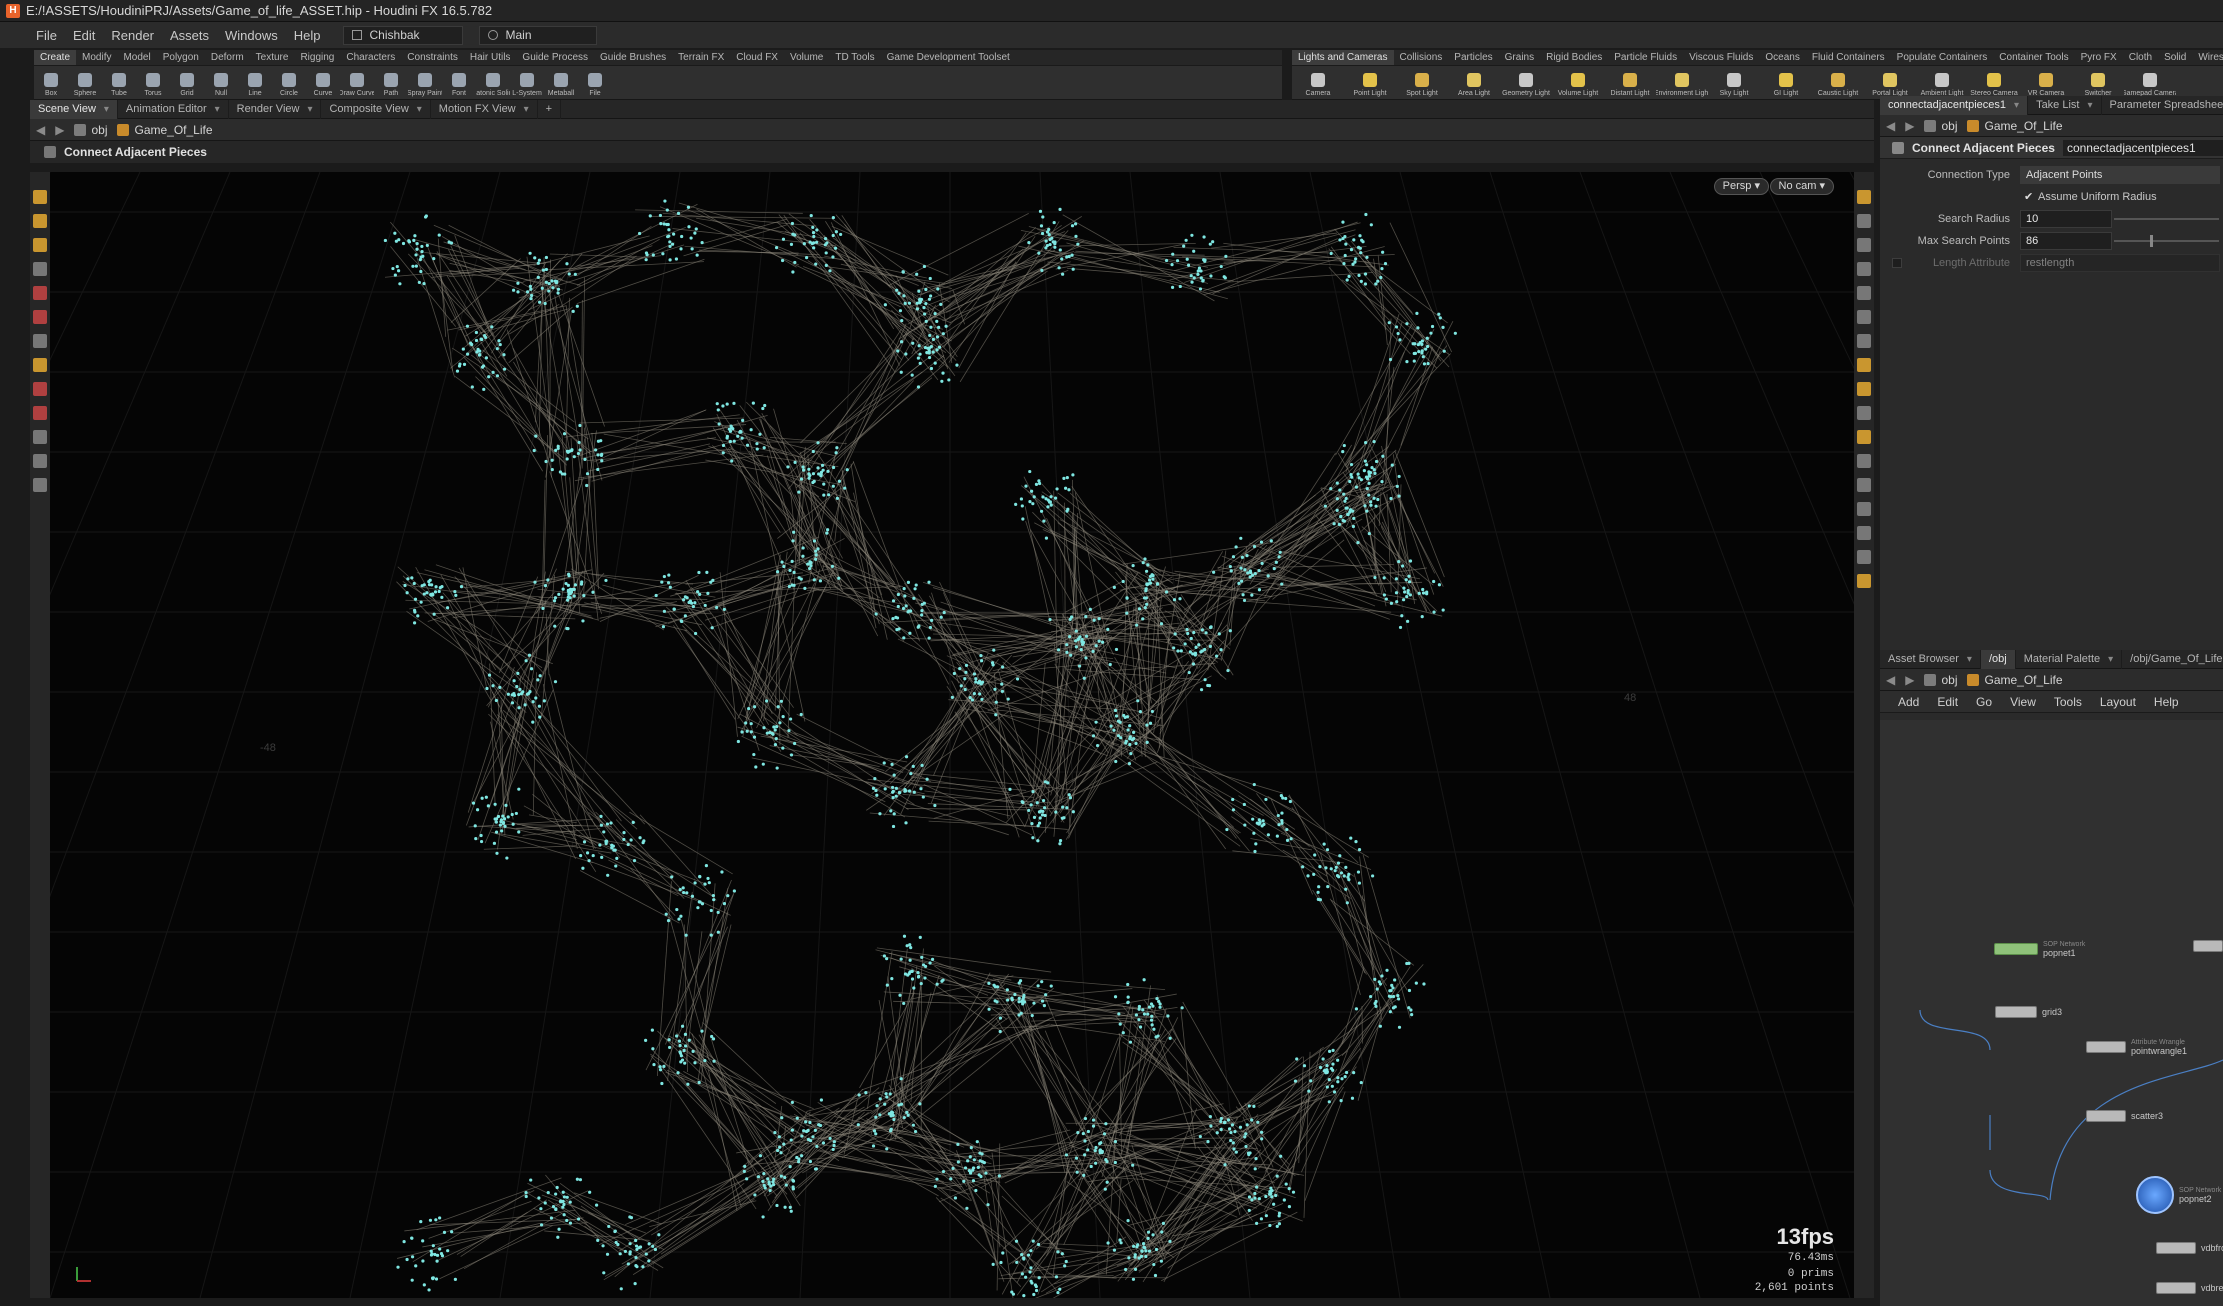  Describe the element at coordinates (1645, 57) in the screenshot. I see `right-shelf-tab: Particle Fluids` at that location.